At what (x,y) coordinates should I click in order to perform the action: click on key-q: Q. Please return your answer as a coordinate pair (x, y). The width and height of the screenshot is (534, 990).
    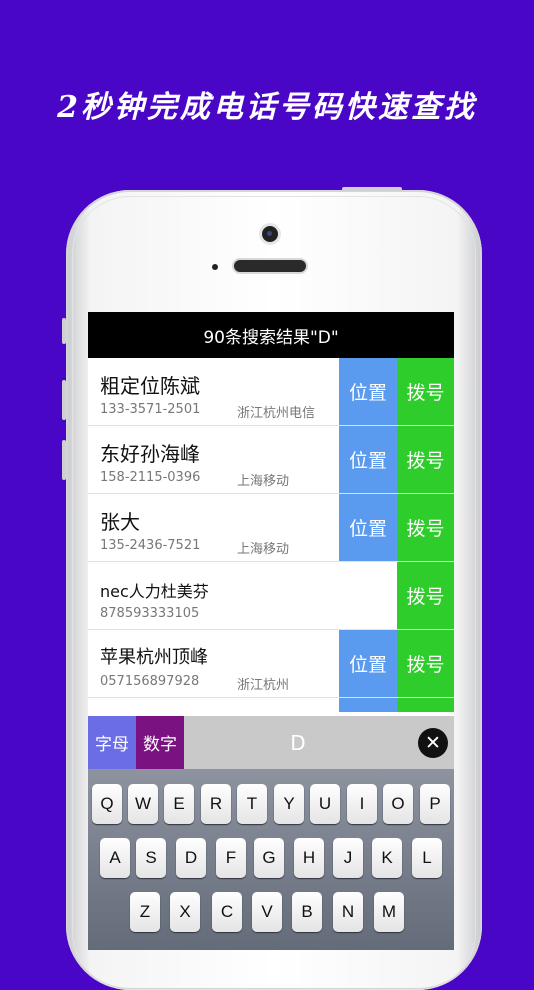
    Looking at the image, I should click on (107, 804).